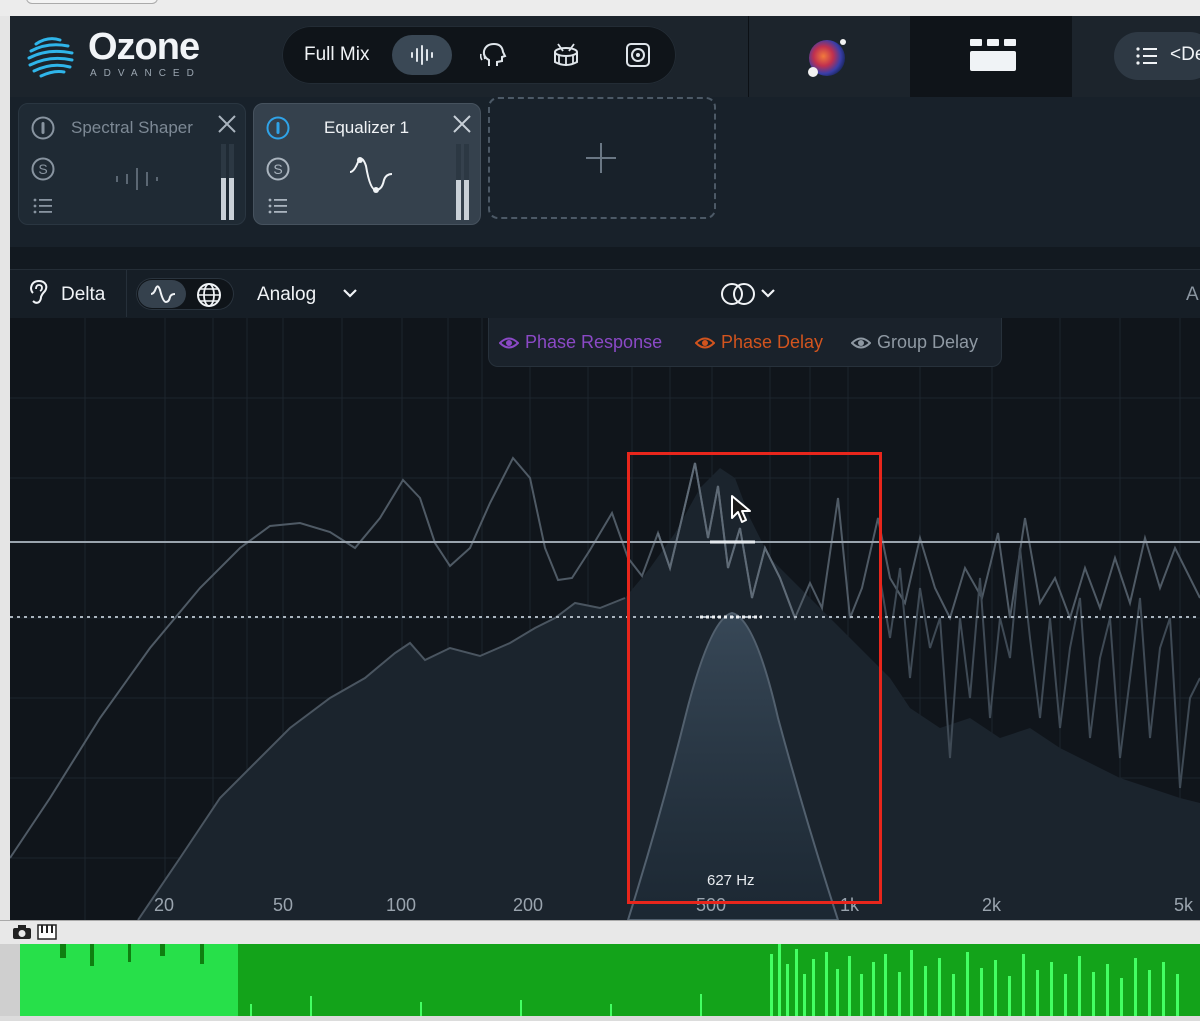 This screenshot has width=1200, height=1021. What do you see at coordinates (286, 295) in the screenshot?
I see `filter-mode-dropdown: Analog` at bounding box center [286, 295].